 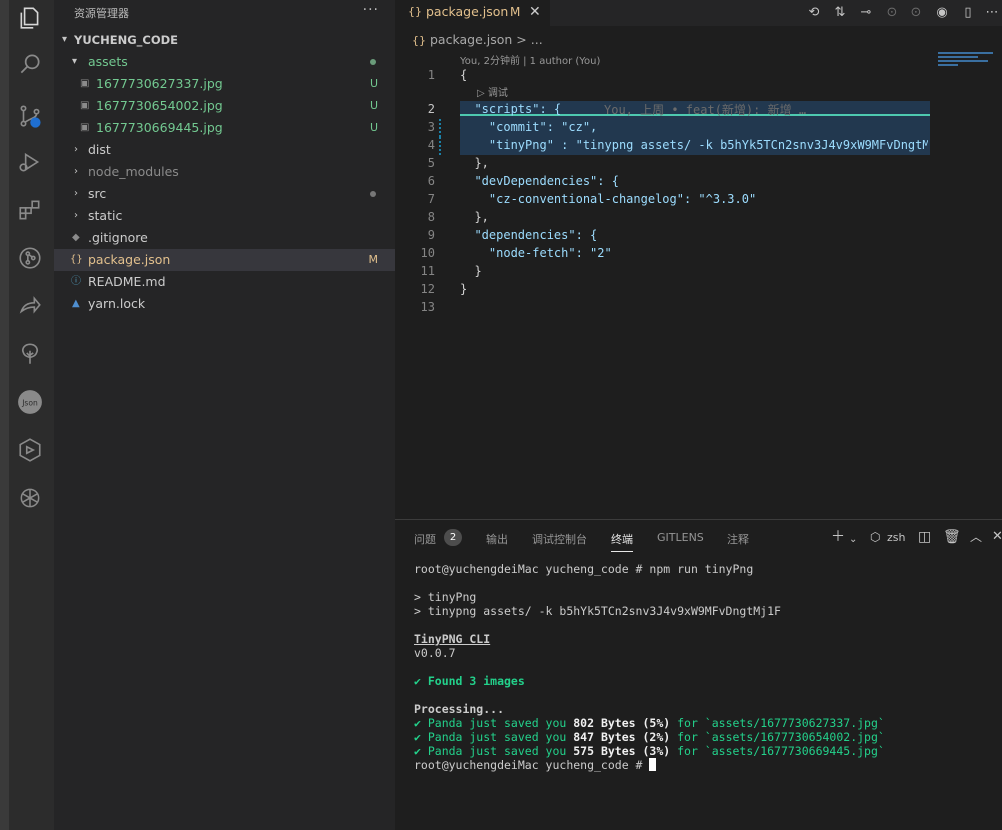 What do you see at coordinates (535, 12) in the screenshot?
I see `close-icon: ✕` at bounding box center [535, 12].